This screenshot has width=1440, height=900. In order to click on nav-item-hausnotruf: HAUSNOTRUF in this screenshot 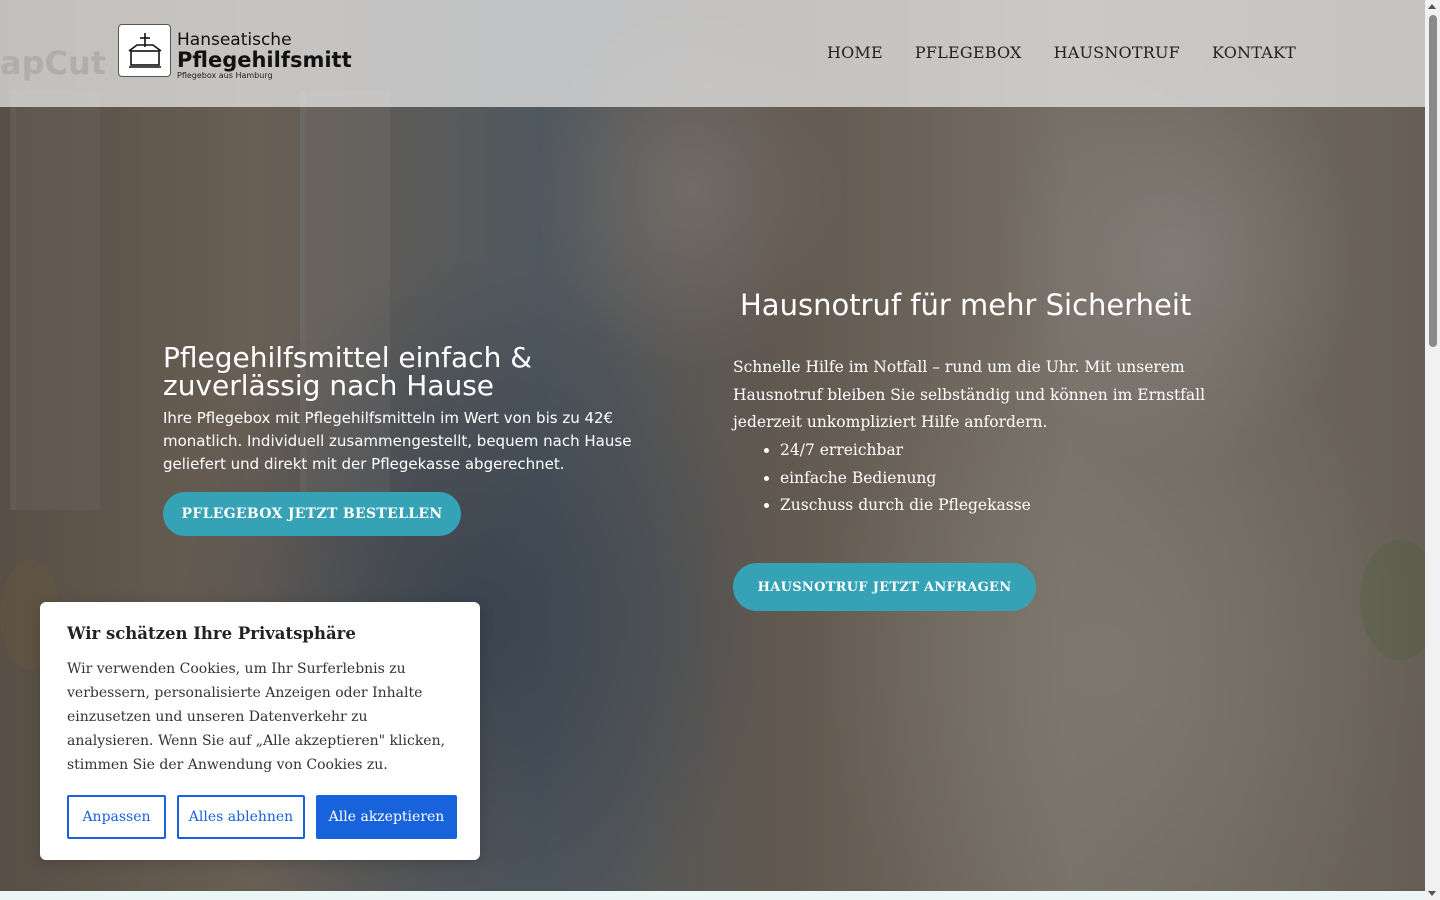, I will do `click(1117, 52)`.